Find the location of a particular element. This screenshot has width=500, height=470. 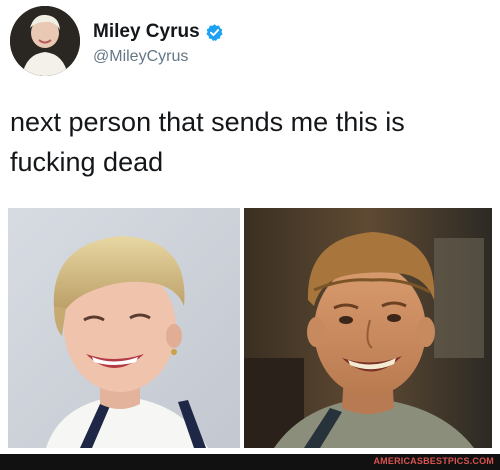

profile-avatar is located at coordinates (45, 41).